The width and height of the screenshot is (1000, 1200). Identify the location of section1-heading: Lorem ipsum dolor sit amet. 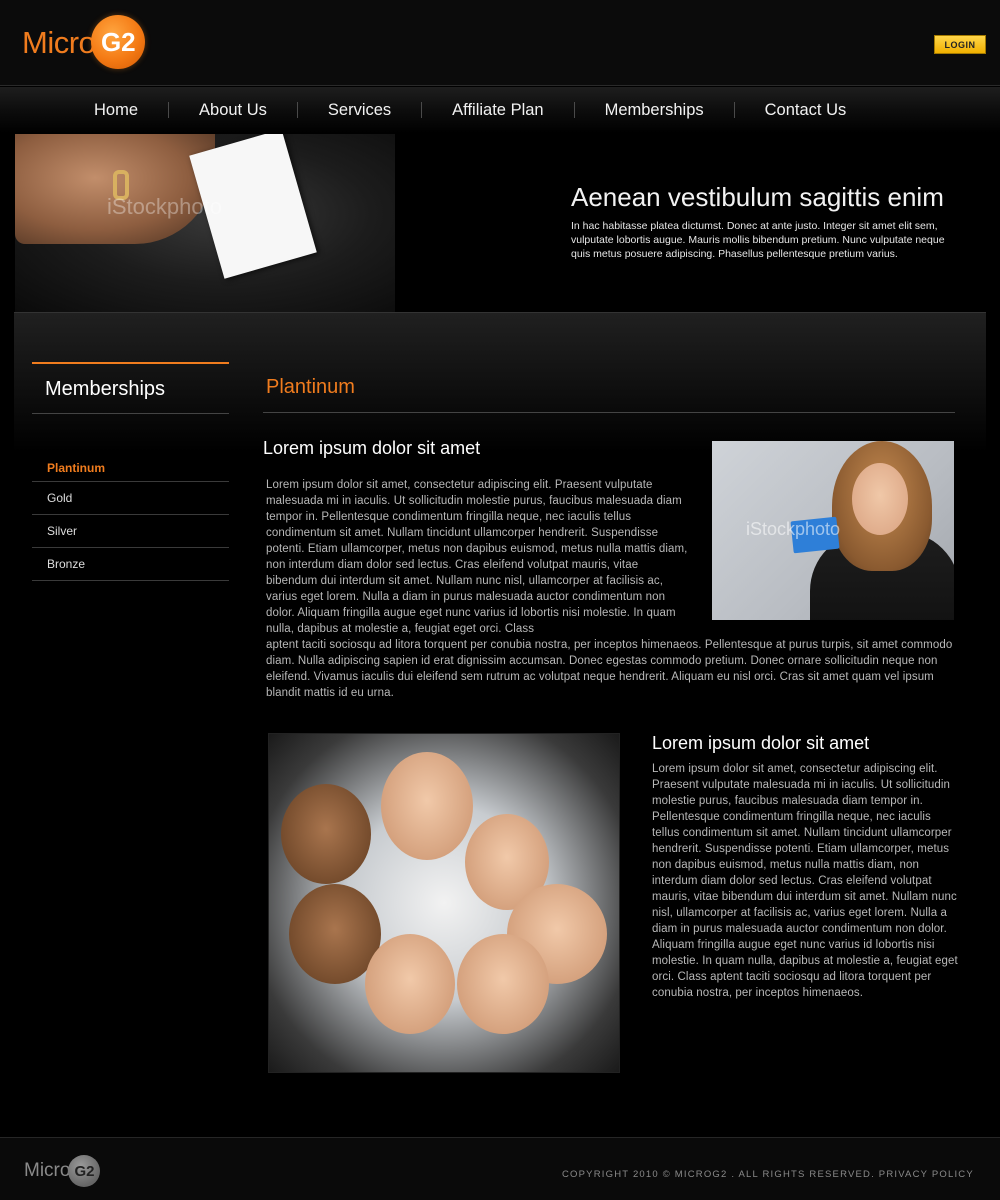
(372, 448).